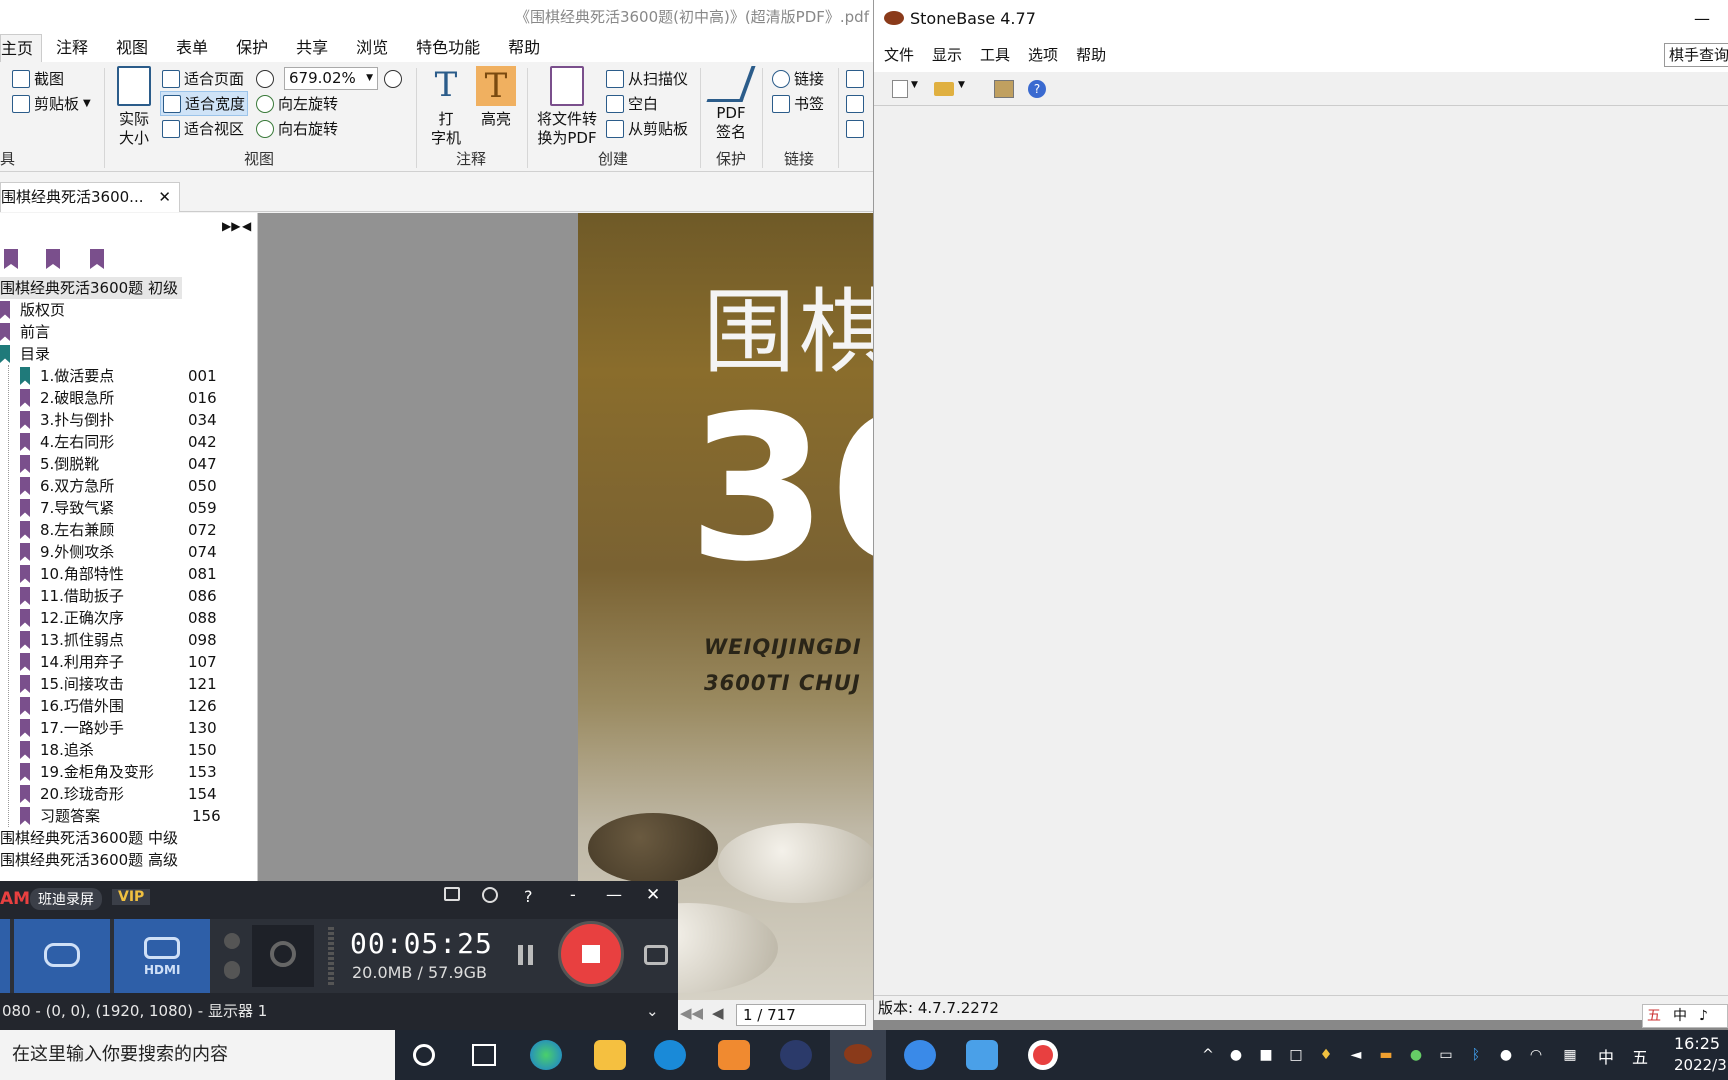 The width and height of the screenshot is (1728, 1080). What do you see at coordinates (647, 78) in the screenshot?
I see `from-scanner-button: 从扫描仪` at bounding box center [647, 78].